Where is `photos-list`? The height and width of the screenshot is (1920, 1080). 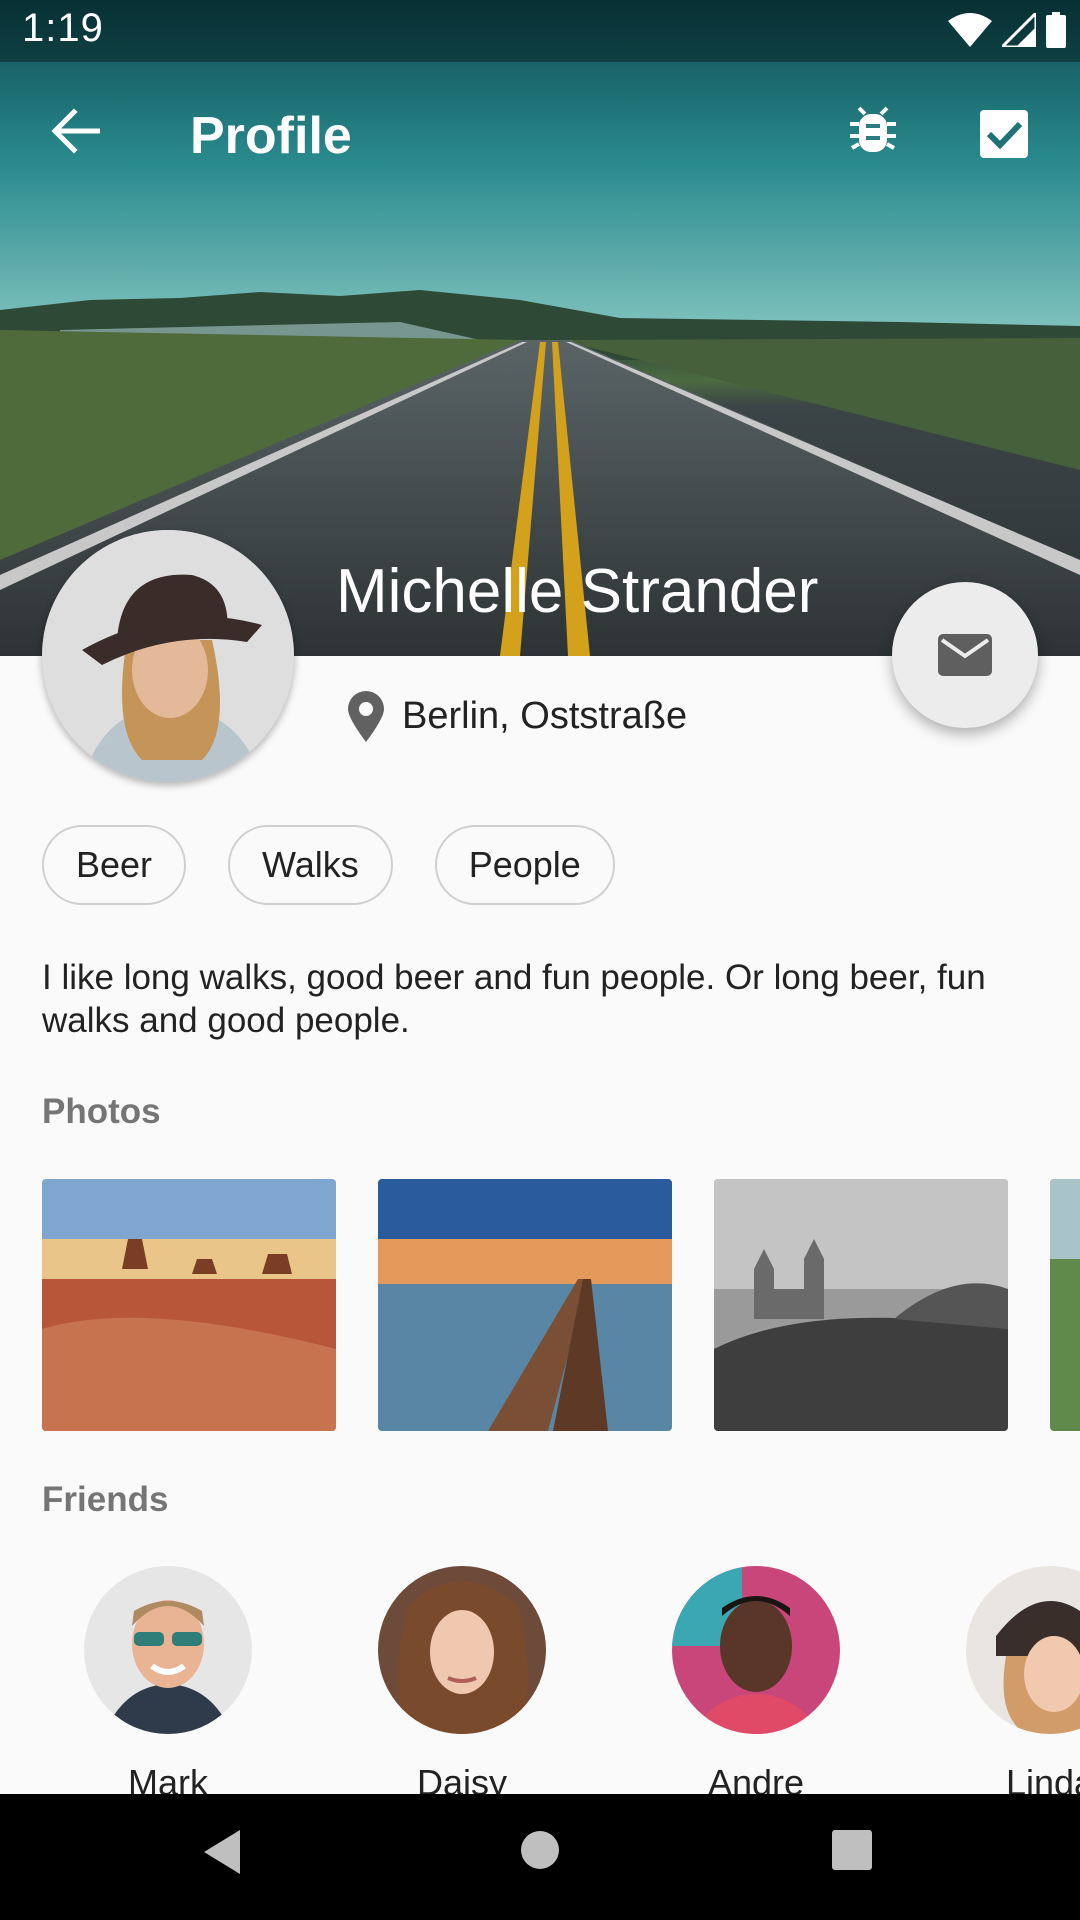
photos-list is located at coordinates (561, 1305).